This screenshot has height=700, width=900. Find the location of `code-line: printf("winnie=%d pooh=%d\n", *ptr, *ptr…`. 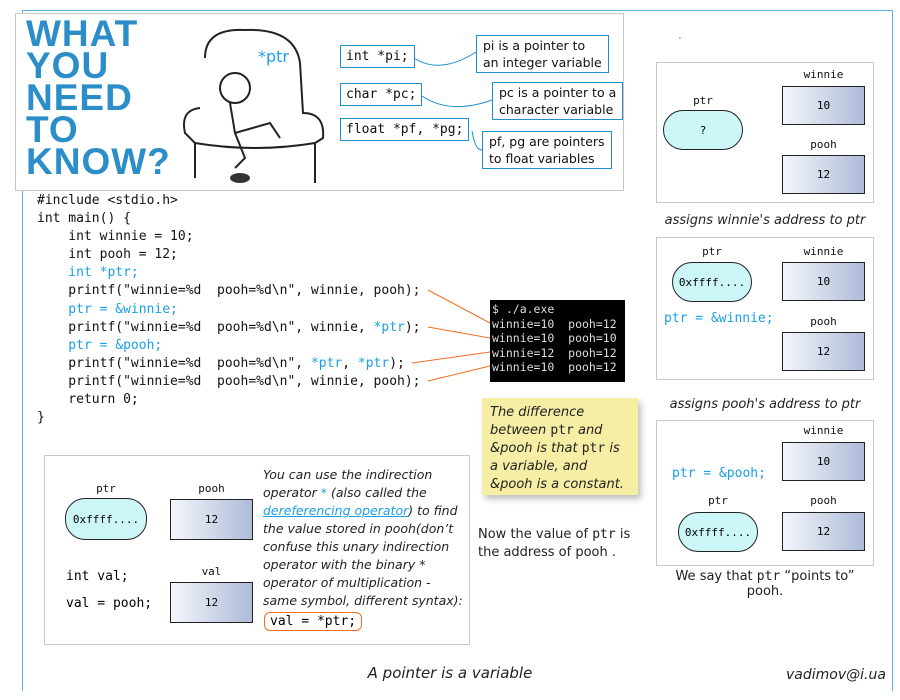

code-line: printf("winnie=%d pooh=%d\n", *ptr, *ptr… is located at coordinates (229, 364).